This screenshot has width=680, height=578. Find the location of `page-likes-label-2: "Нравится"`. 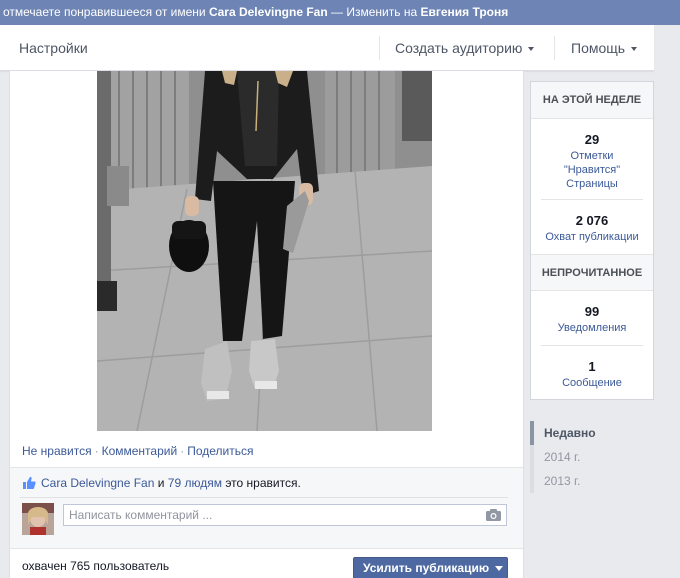

page-likes-label-2: "Нравится" is located at coordinates (592, 170).